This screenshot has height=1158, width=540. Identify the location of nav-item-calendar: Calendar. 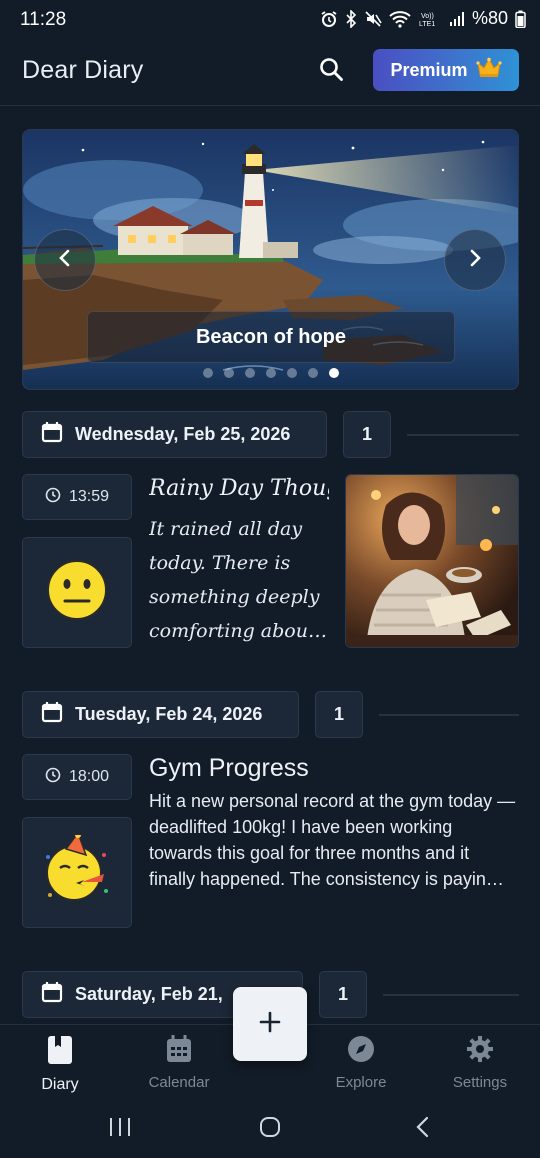
(179, 1063).